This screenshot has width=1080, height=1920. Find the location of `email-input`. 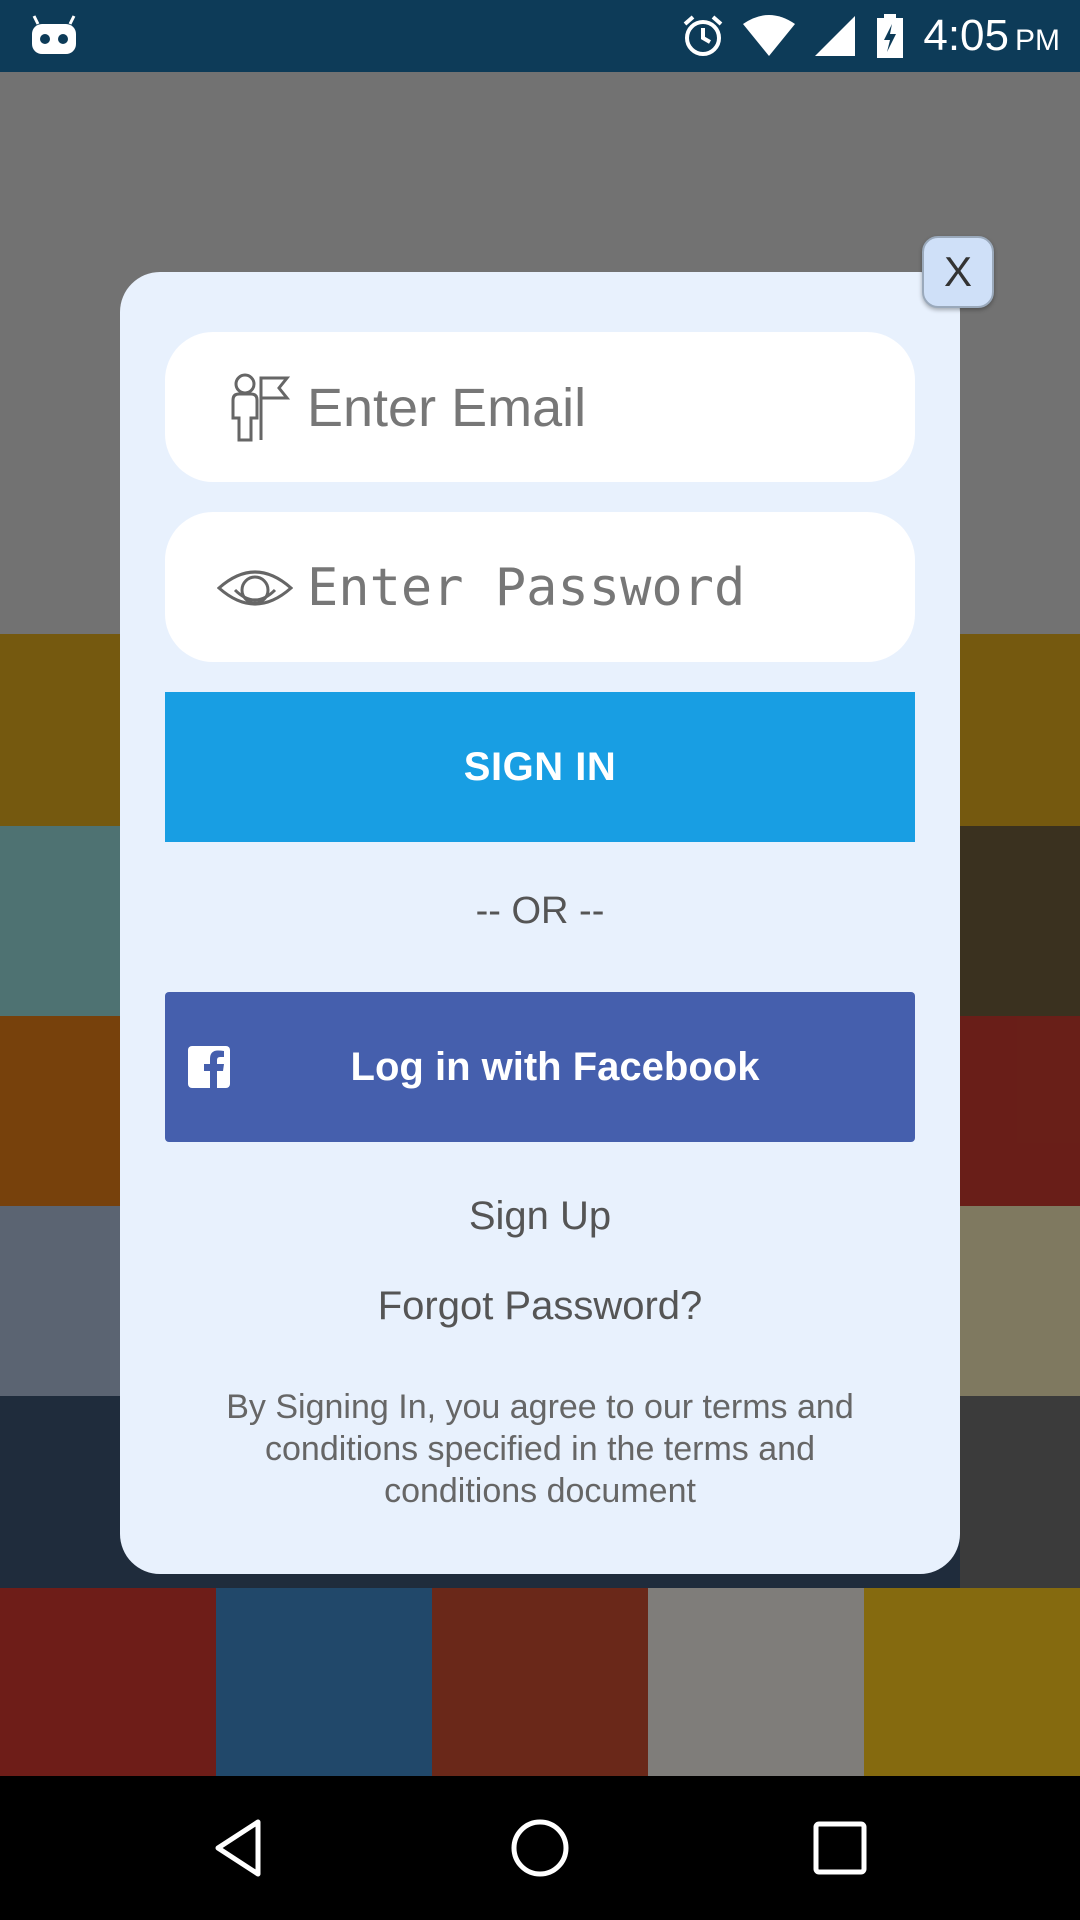

email-input is located at coordinates (597, 408).